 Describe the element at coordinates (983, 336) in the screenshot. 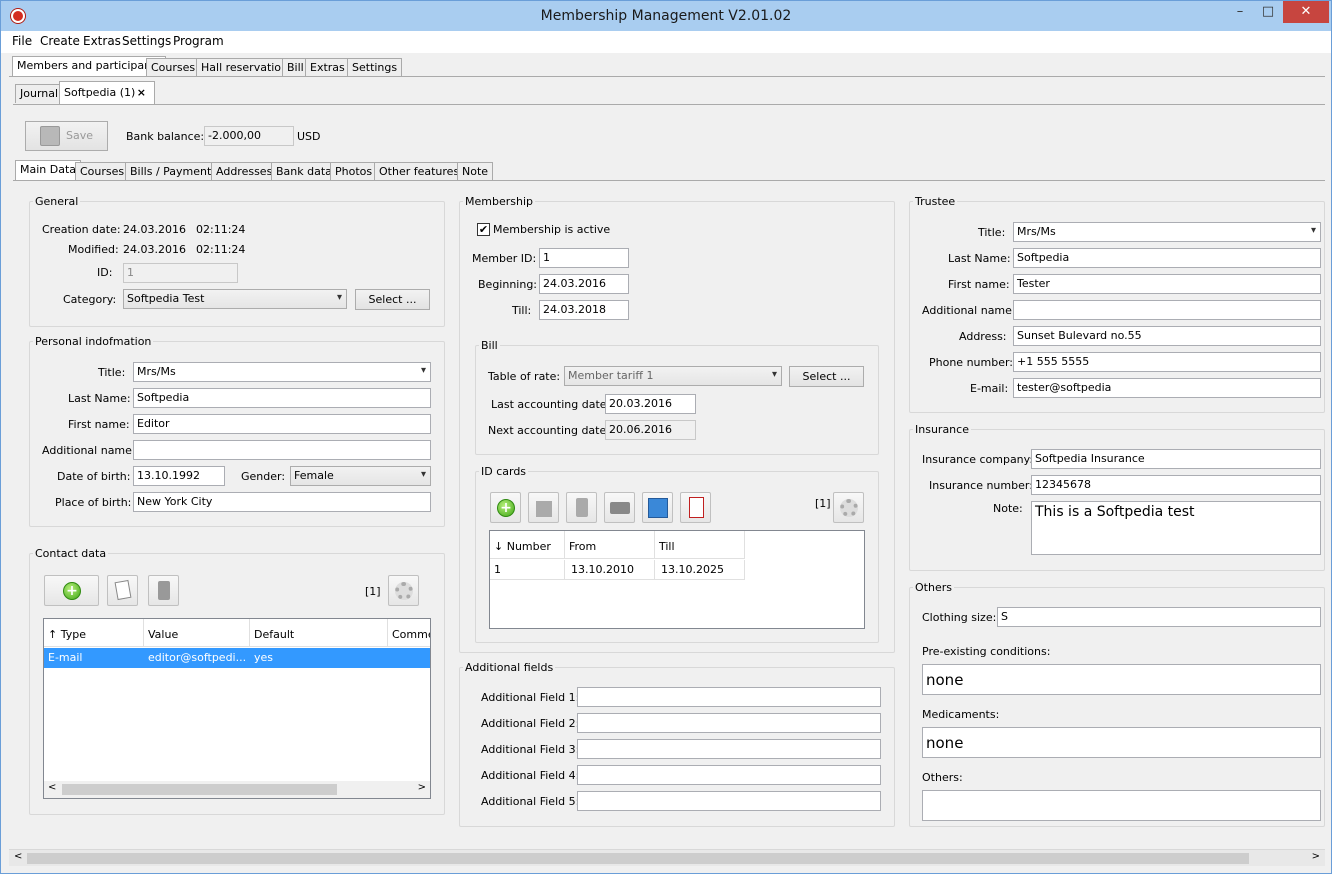

I see `trustee-address-label: Address:` at that location.